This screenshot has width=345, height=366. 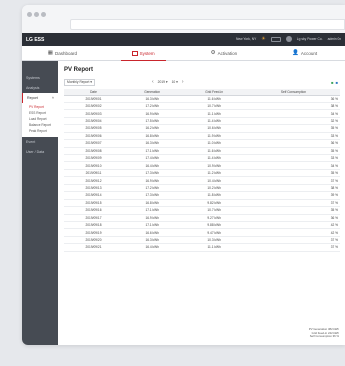 I want to click on year-select: 2019 ▾, so click(x=163, y=82).